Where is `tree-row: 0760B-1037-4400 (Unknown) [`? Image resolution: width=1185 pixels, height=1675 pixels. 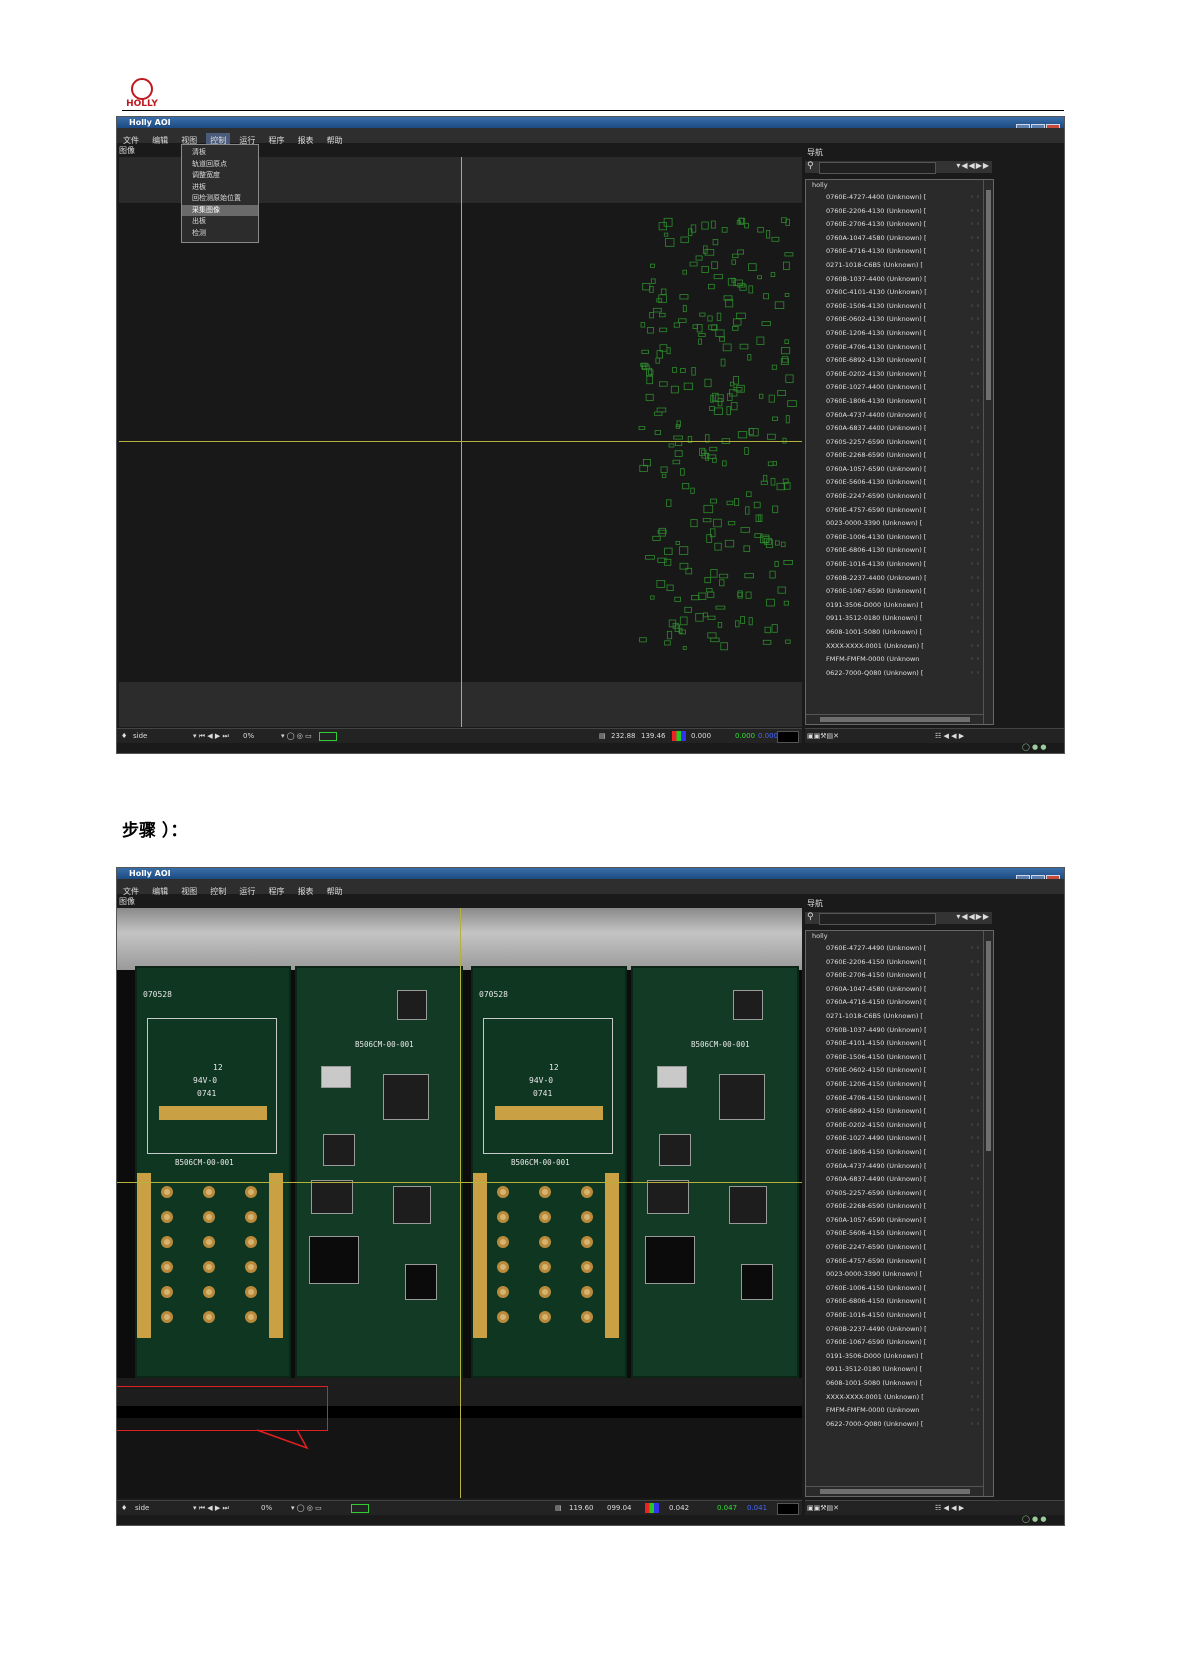
tree-row: 0760B-1037-4400 (Unknown) [ is located at coordinates (894, 280).